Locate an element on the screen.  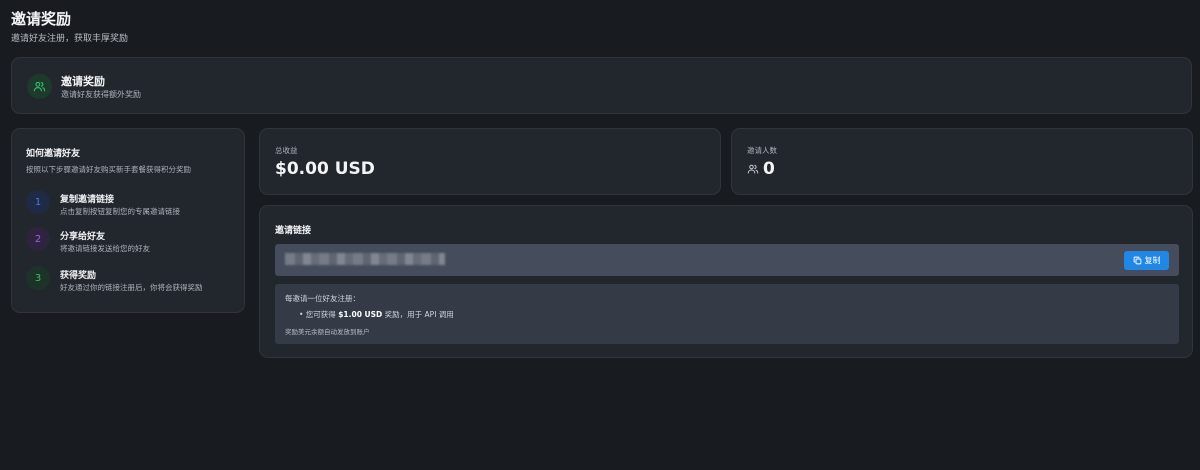
step-description: 好友通过你的链接注册后，你将会获得奖励 is located at coordinates (131, 287).